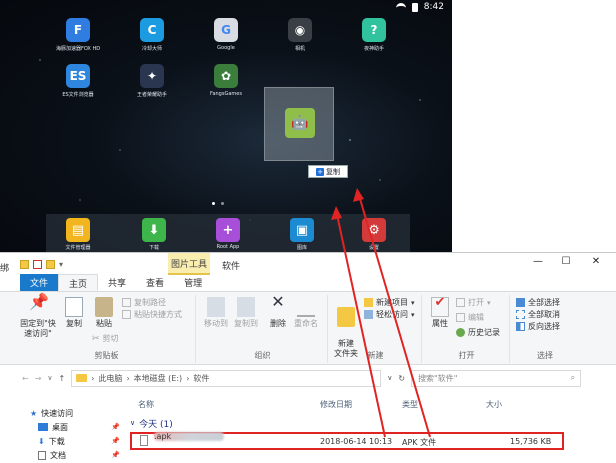 This screenshot has width=616, height=463. What do you see at coordinates (117, 282) in the screenshot?
I see `tab-share: 共享` at bounding box center [117, 282].